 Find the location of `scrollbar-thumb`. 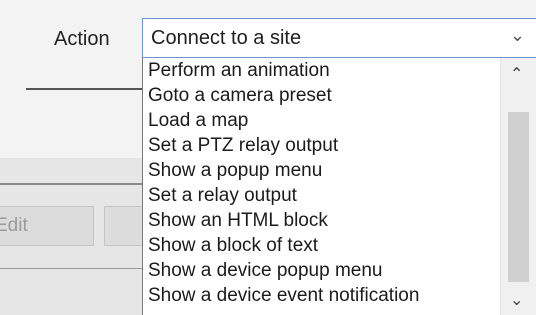

scrollbar-thumb is located at coordinates (518, 197).